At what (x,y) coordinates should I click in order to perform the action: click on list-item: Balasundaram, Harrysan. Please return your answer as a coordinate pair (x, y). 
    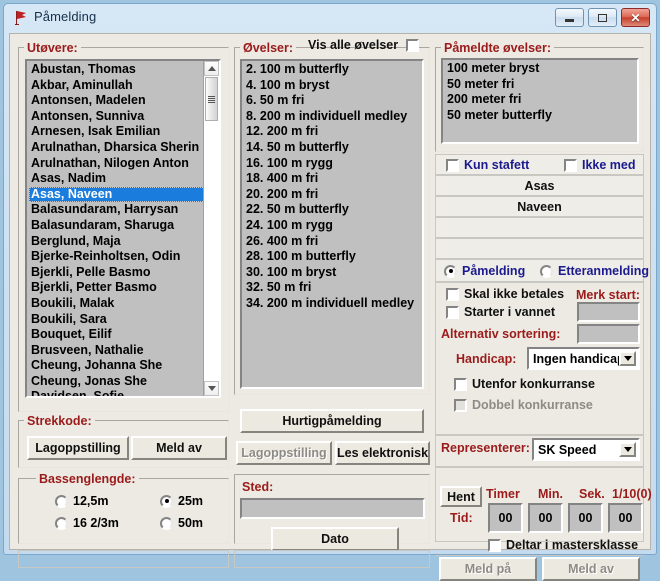
    Looking at the image, I should click on (124, 210).